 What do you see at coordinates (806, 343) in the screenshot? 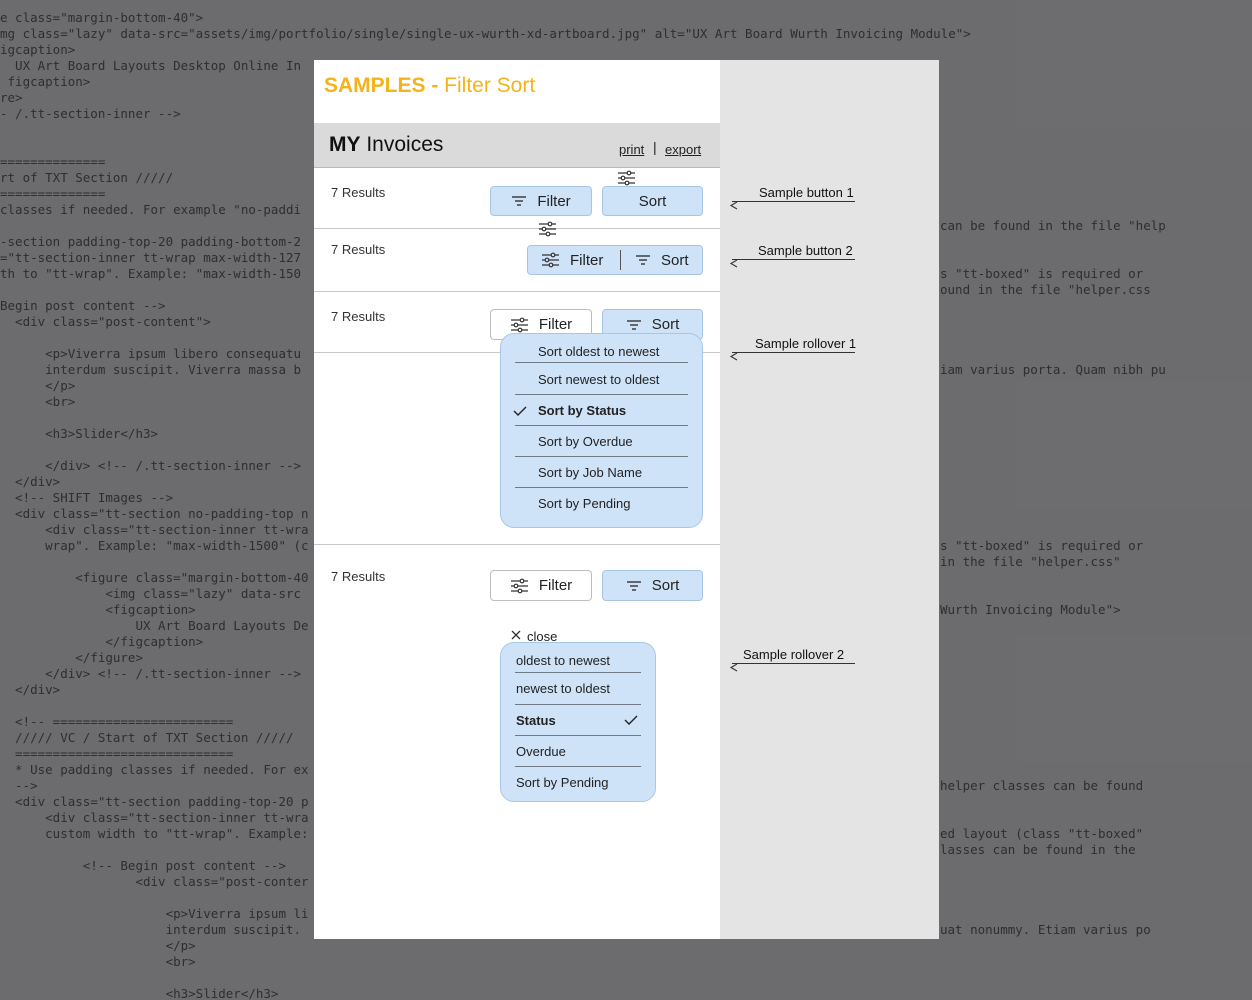
I see `annotation-label: Sample rollover 1` at bounding box center [806, 343].